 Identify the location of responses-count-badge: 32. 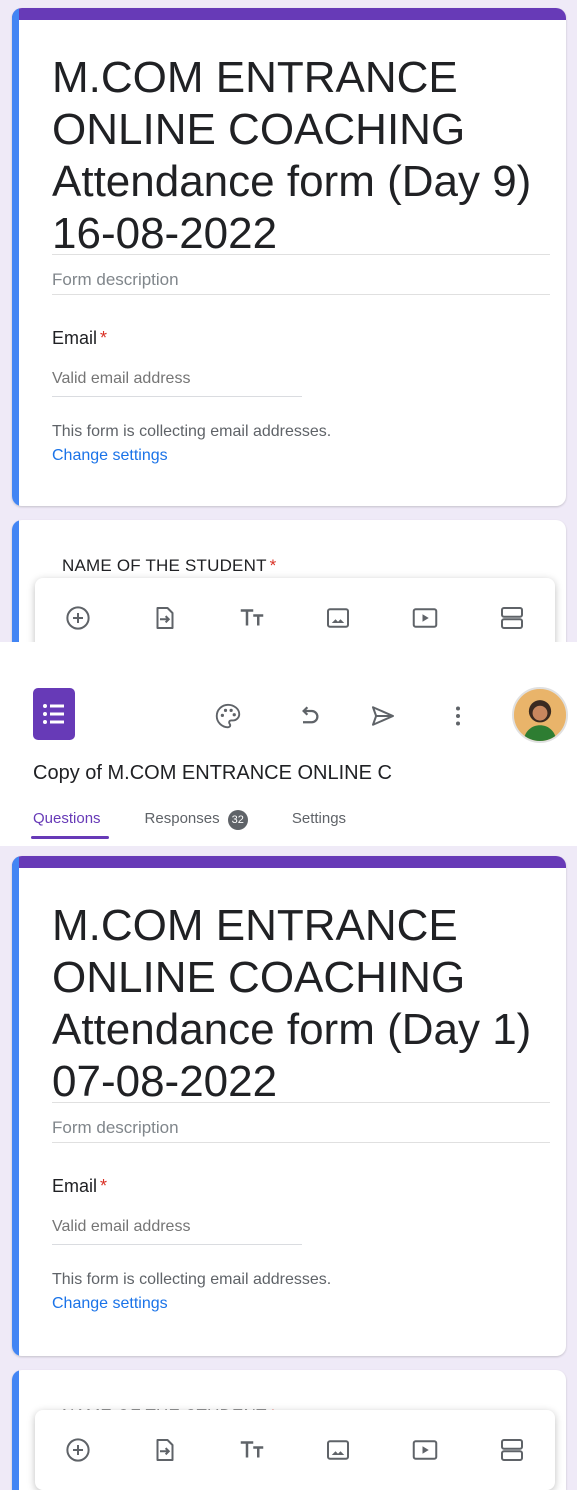
(237, 820).